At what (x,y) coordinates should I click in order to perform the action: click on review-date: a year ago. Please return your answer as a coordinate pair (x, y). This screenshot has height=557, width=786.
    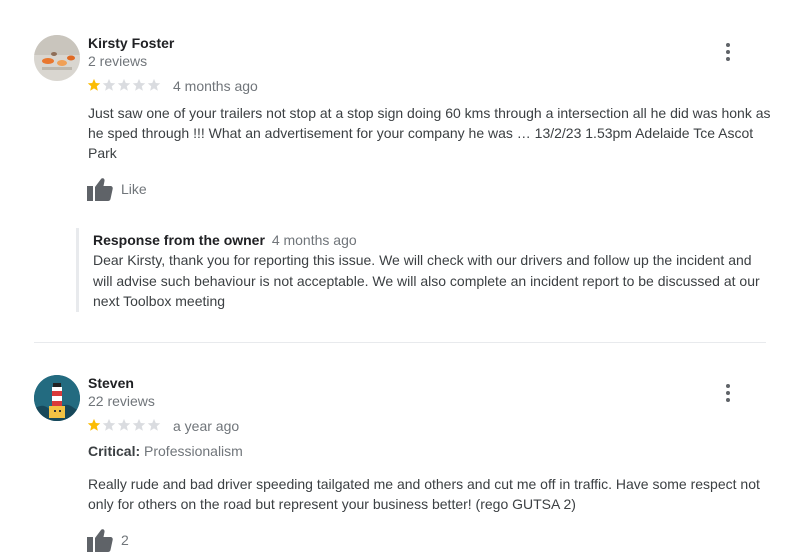
    Looking at the image, I should click on (206, 426).